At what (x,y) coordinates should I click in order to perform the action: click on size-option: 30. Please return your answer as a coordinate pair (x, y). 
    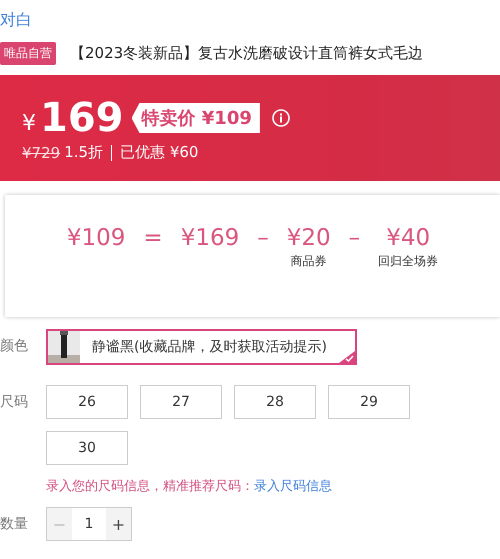
    Looking at the image, I should click on (87, 448).